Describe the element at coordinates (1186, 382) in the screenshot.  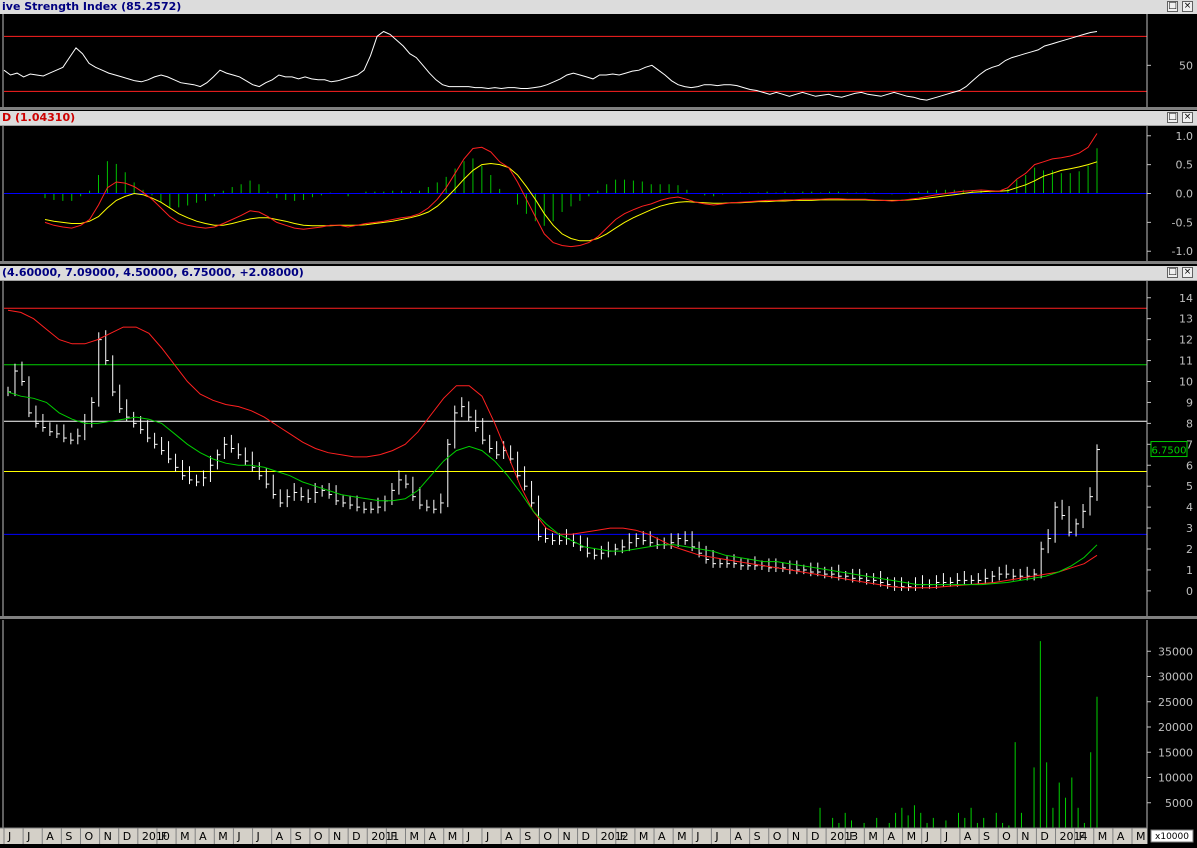
I see `y-tick-label: 10` at that location.